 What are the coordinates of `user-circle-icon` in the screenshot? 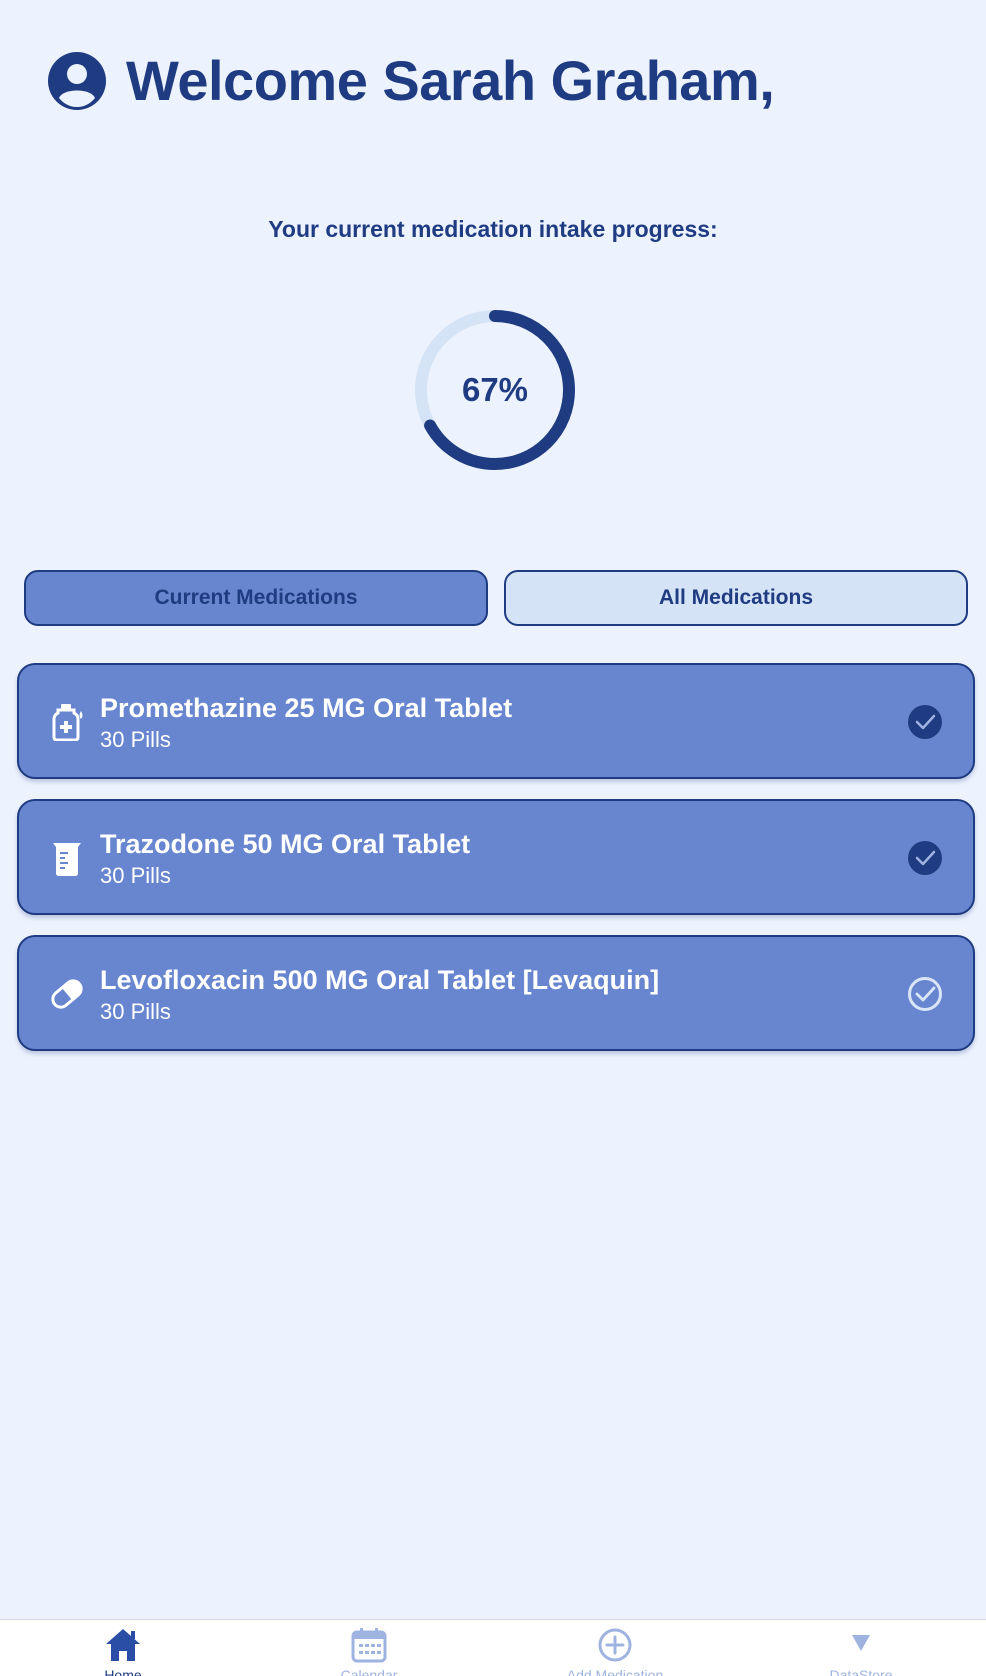 It's located at (77, 80).